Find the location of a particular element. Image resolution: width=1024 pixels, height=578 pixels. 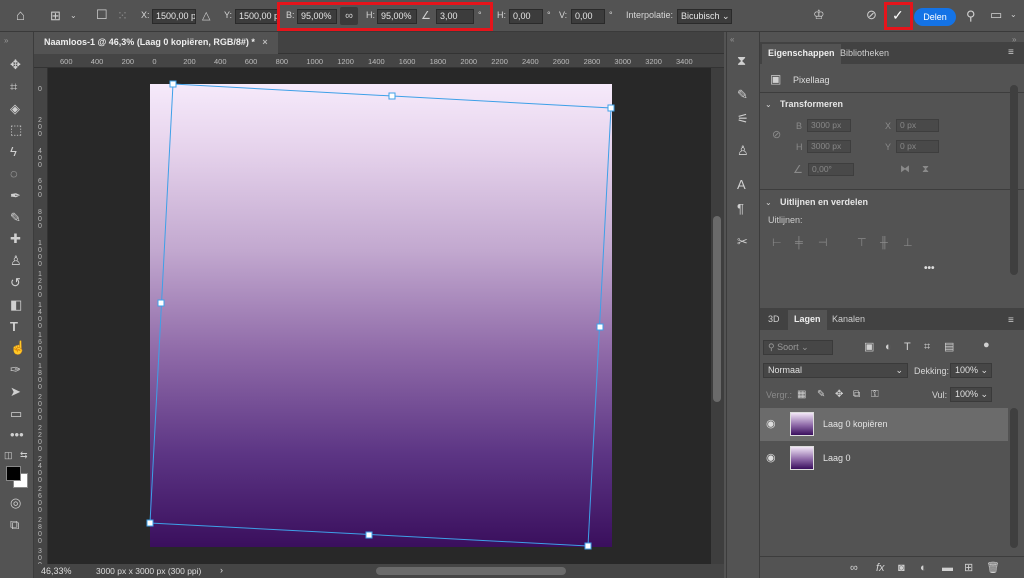

character-panel-icon: A is located at coordinates (741, 185).